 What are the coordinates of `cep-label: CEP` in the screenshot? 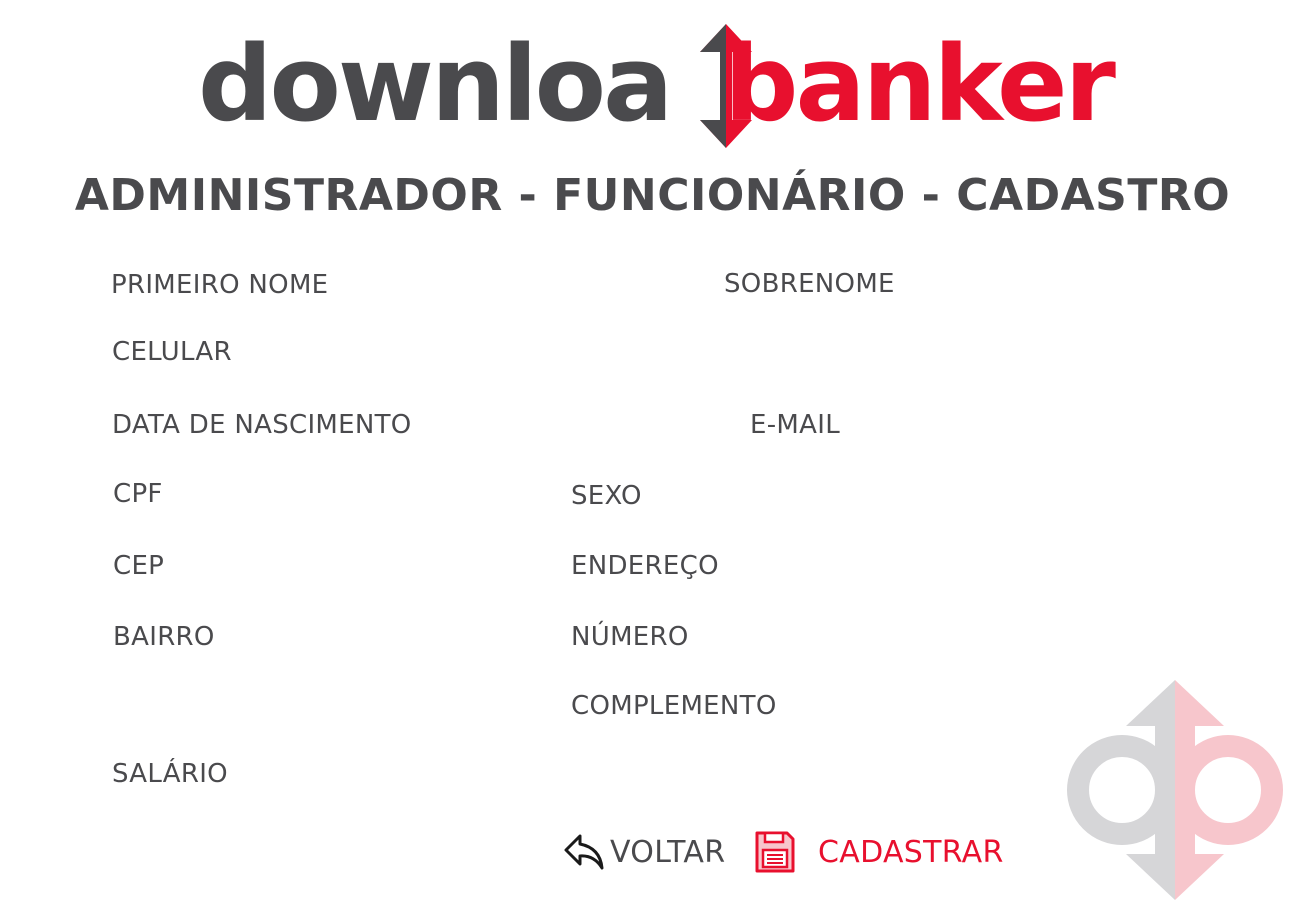 It's located at (139, 566).